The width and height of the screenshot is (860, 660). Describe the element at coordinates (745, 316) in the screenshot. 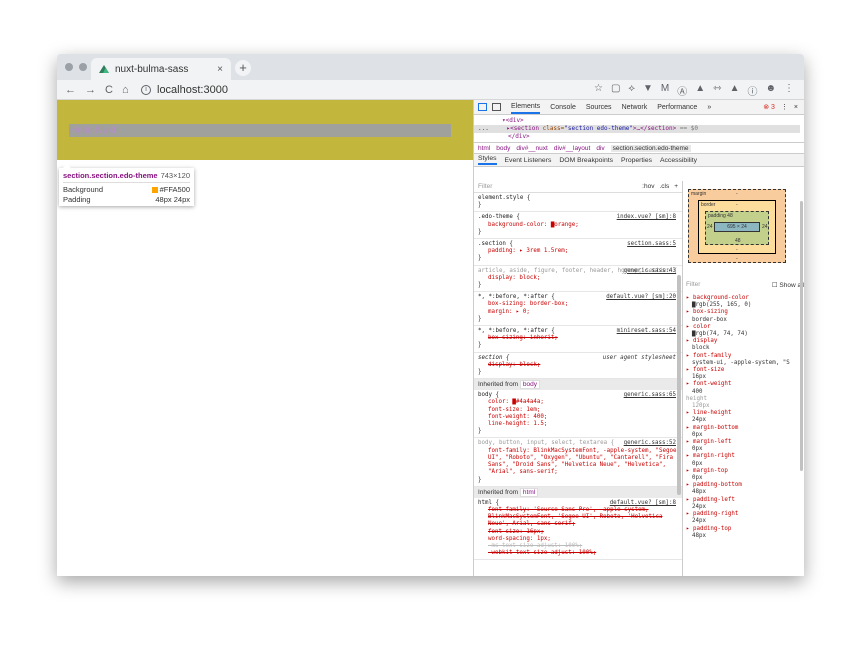

I see `computed-item: ▸ box-sizing border-box` at that location.